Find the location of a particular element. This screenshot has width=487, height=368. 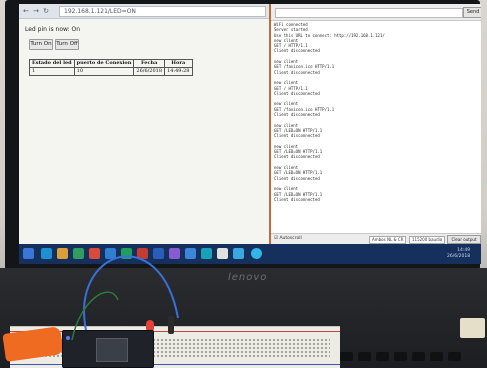

green-jumper-wire is located at coordinates (95, 316).